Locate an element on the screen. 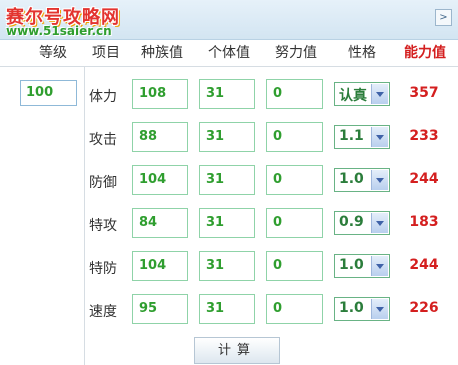 Image resolution: width=458 pixels, height=365 pixels. header-ev: 努力值 is located at coordinates (296, 53).